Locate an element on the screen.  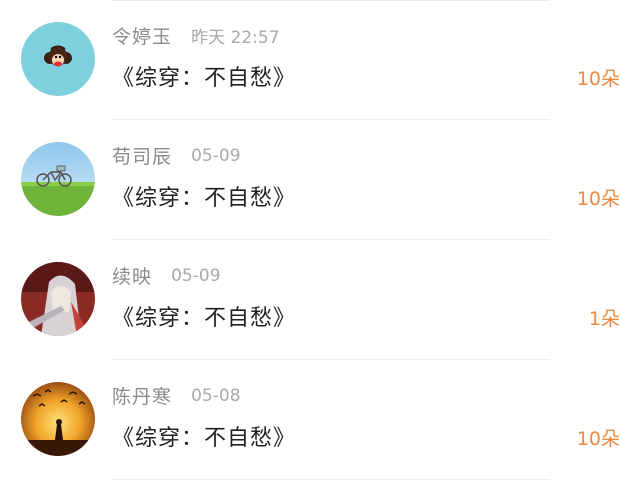
monkey-face-icon is located at coordinates (58, 59).